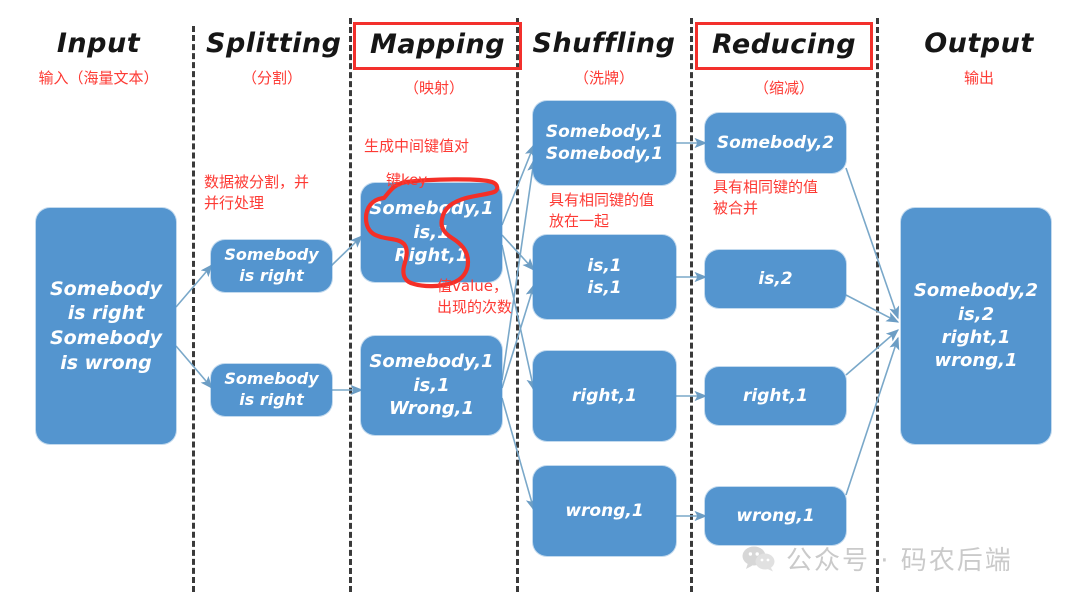 The height and width of the screenshot is (598, 1080). I want to click on node-shuffling-1: Somebody,1 Somebody,1, so click(604, 143).